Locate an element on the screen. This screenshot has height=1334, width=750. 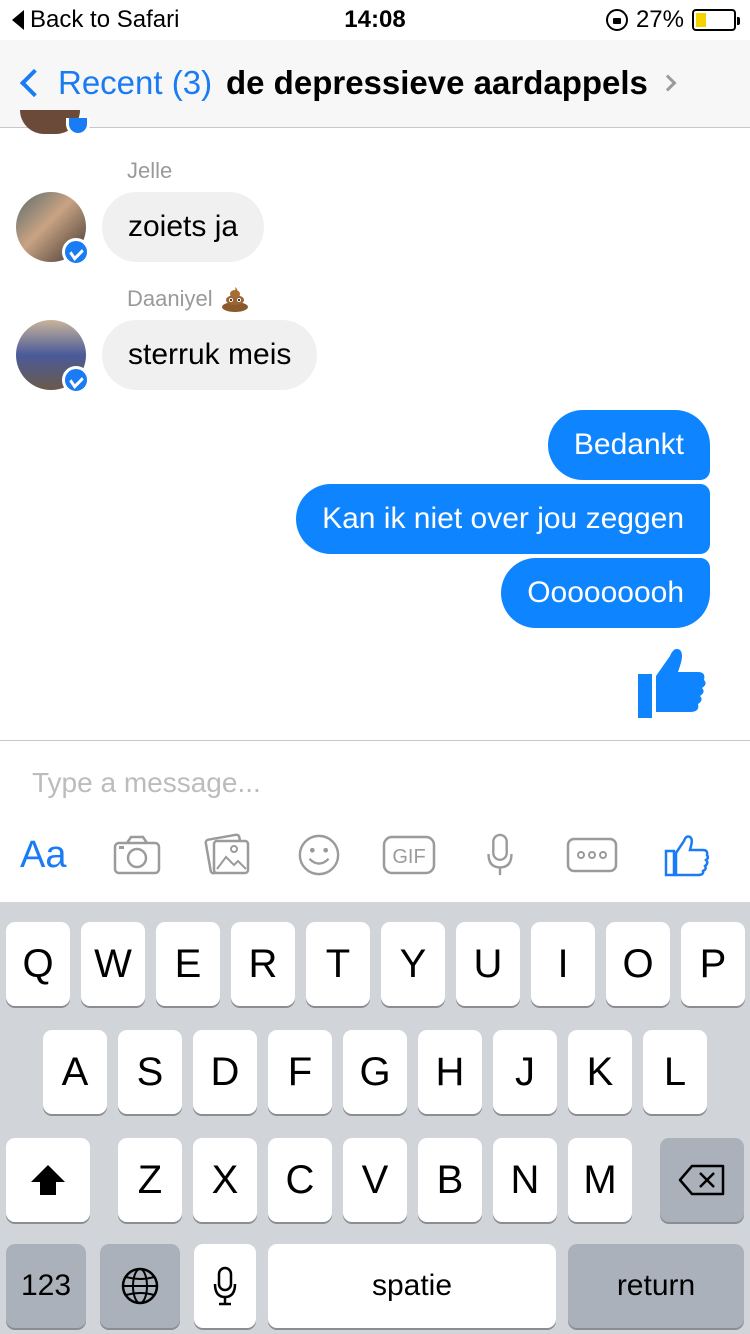
backspace-key is located at coordinates (702, 1180).